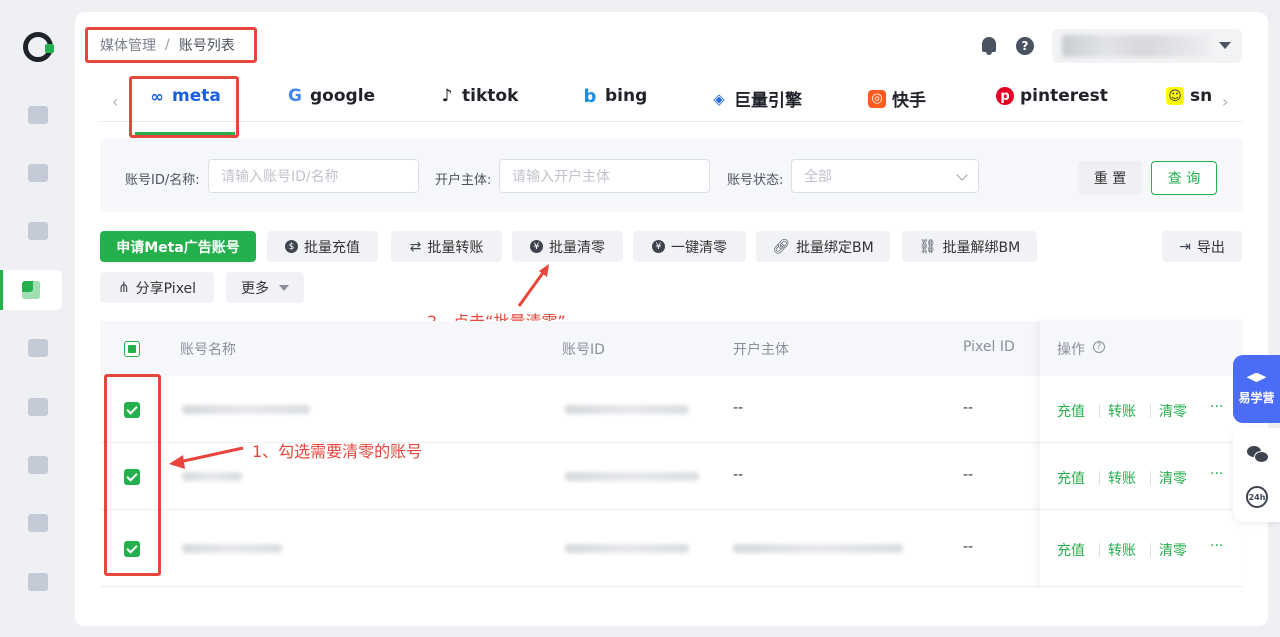 The width and height of the screenshot is (1280, 637). I want to click on tab-label: pinterest, so click(1064, 96).